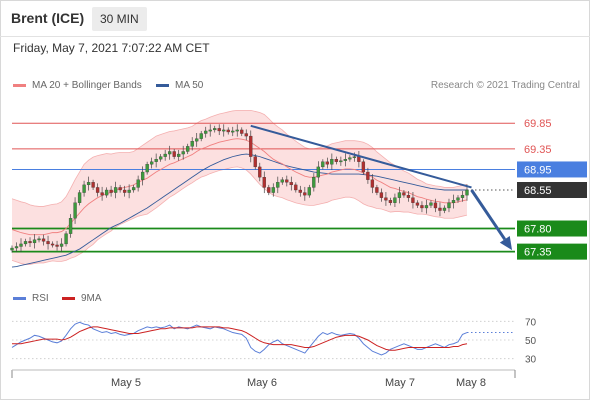  Describe the element at coordinates (531, 341) in the screenshot. I see `rsi-tick-label: 50` at that location.